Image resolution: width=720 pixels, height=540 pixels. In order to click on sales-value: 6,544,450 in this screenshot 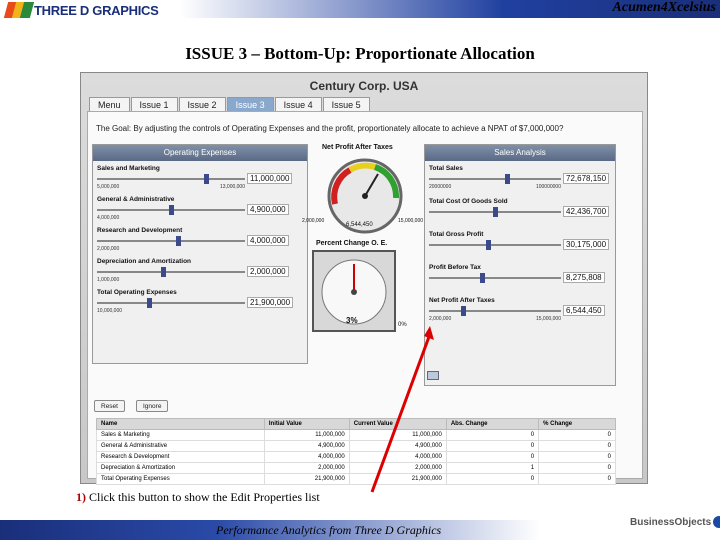, I will do `click(584, 310)`.